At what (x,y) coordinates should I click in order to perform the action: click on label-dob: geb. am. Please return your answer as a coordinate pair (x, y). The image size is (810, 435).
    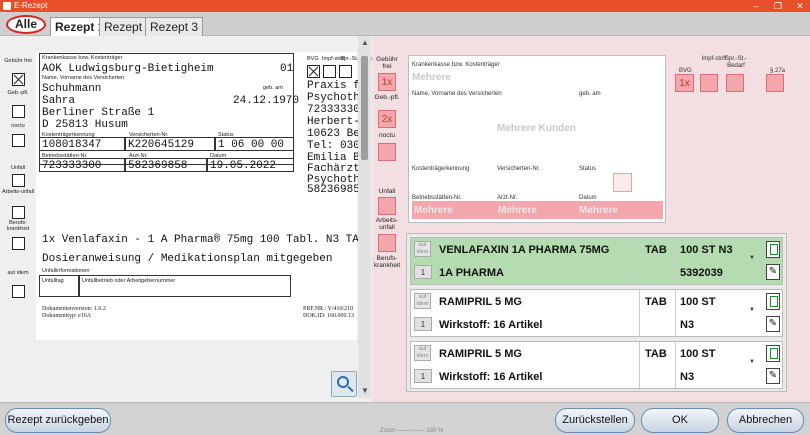
    Looking at the image, I should click on (273, 88).